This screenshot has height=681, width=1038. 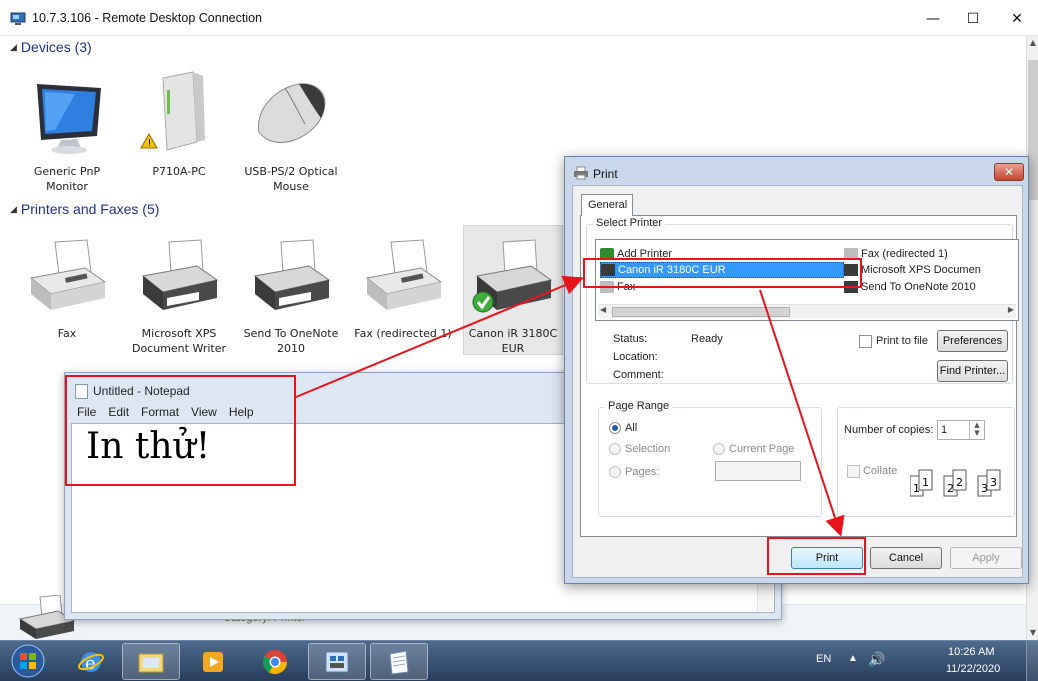 What do you see at coordinates (642, 472) in the screenshot?
I see `page-range-pages-label: Pages:` at bounding box center [642, 472].